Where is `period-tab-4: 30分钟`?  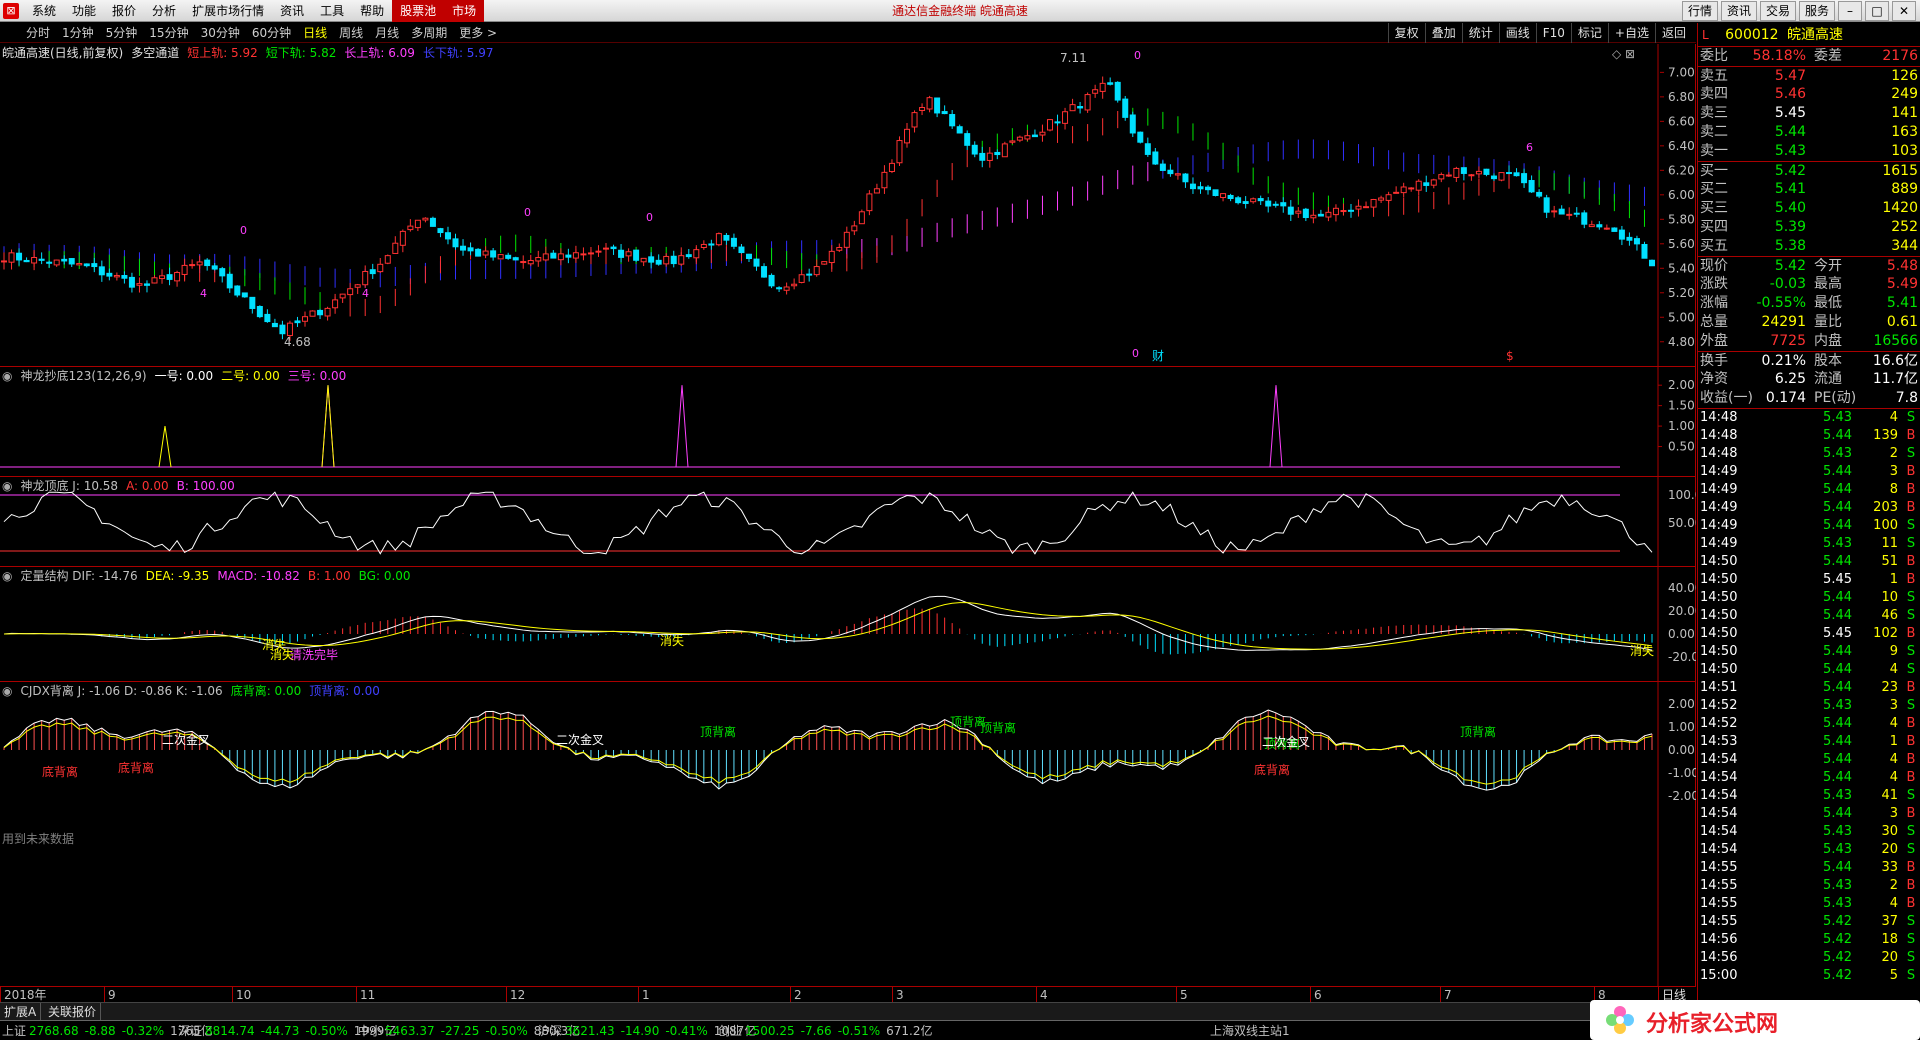 period-tab-4: 30分钟 is located at coordinates (220, 33).